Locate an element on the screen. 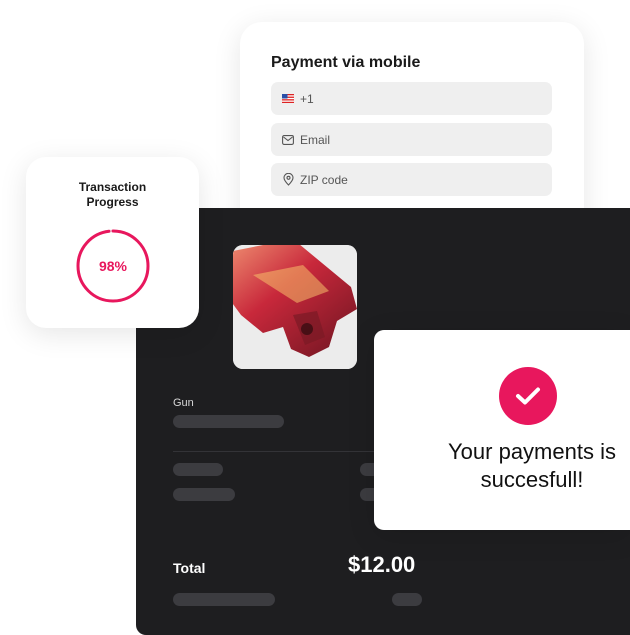 This screenshot has width=630, height=635. zip-field: ZIP code is located at coordinates (411, 179).